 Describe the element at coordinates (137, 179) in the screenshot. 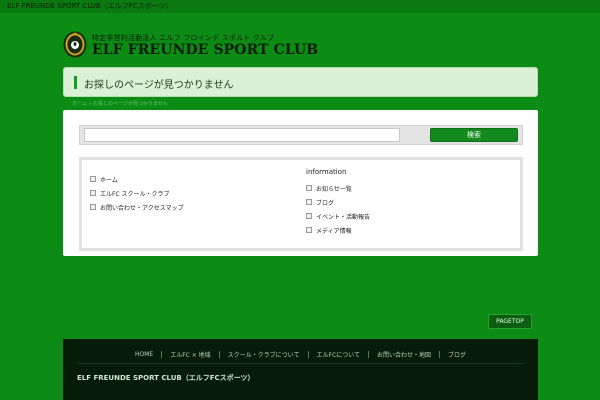

I see `sitemap-link: ホーム` at that location.